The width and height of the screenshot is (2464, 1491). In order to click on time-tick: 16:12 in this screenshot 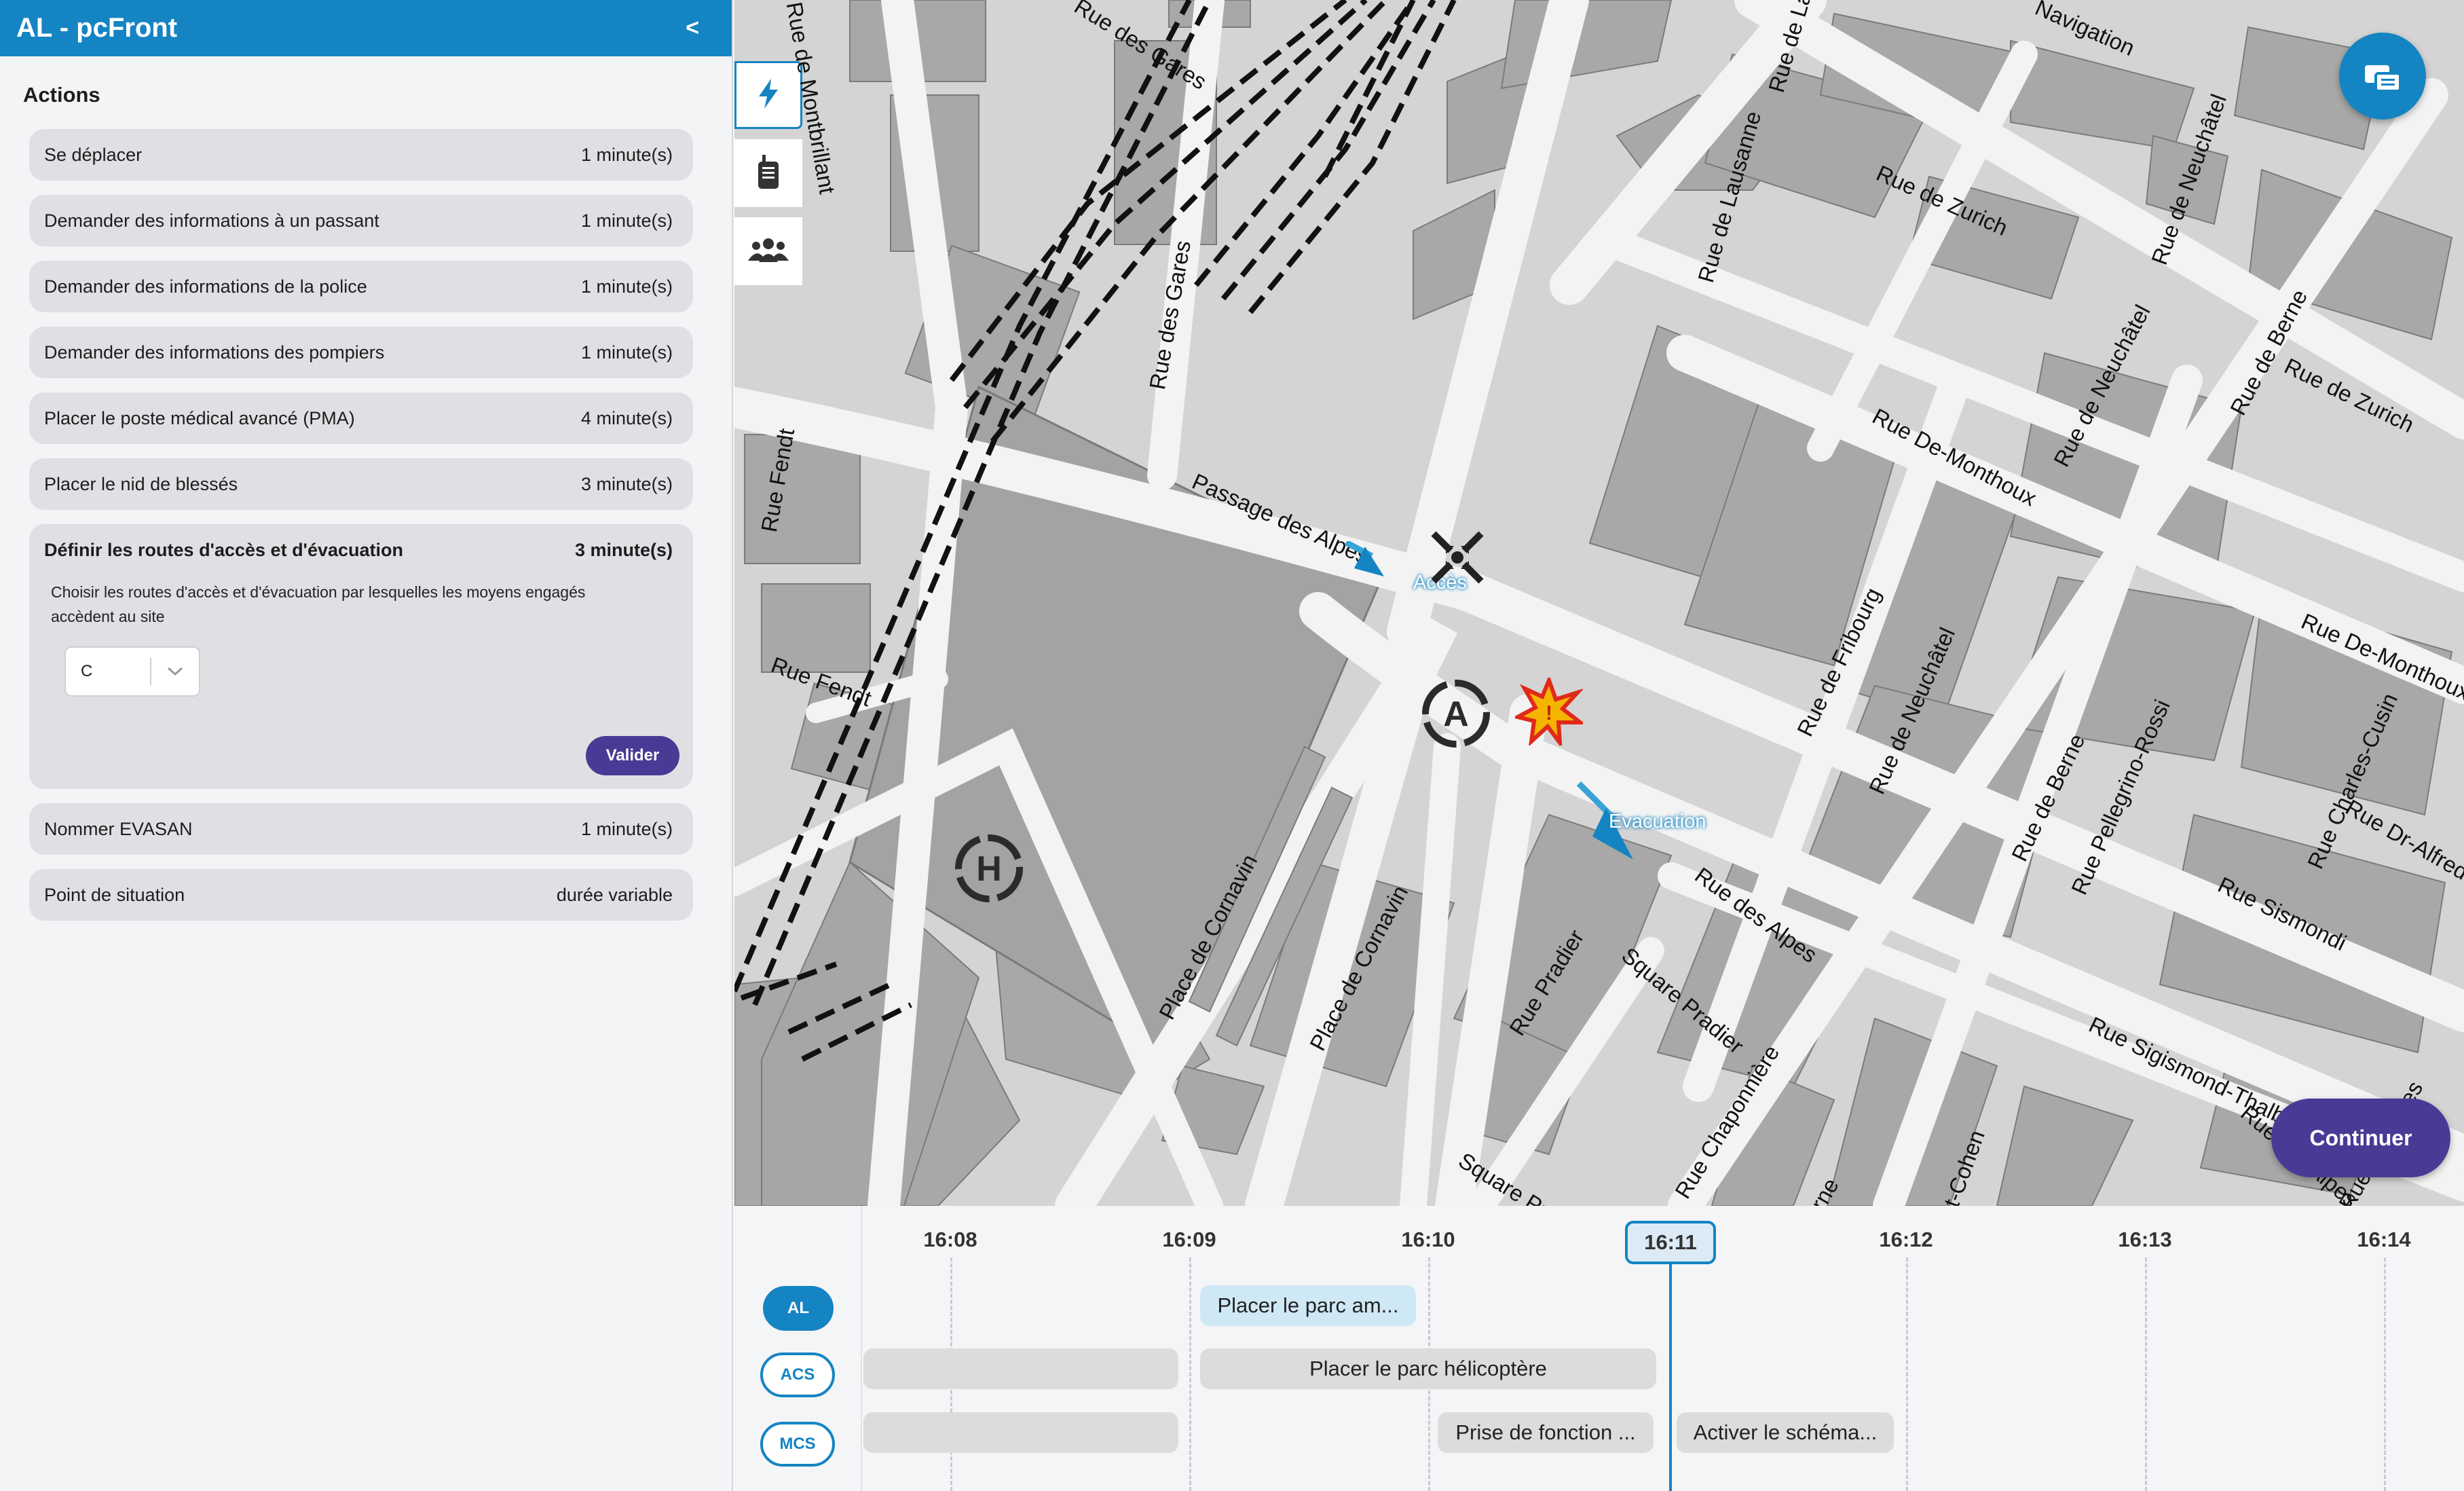, I will do `click(1906, 1240)`.